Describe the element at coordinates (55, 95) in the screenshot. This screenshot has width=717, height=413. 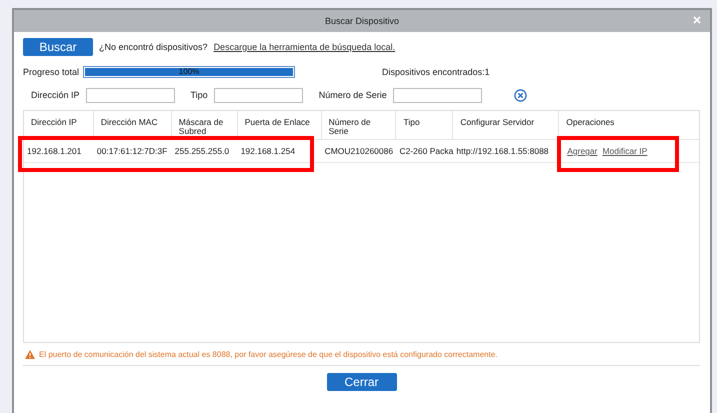
I see `filter-label: Dirección IP` at that location.